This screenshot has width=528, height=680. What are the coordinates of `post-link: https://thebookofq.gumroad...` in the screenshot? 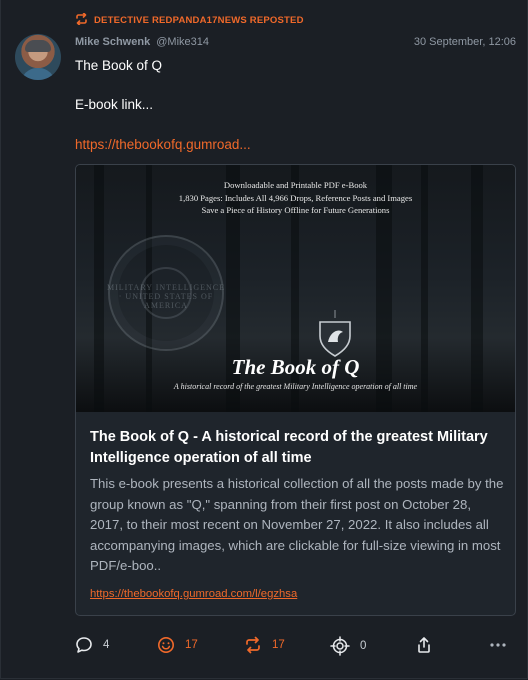 It's located at (163, 144).